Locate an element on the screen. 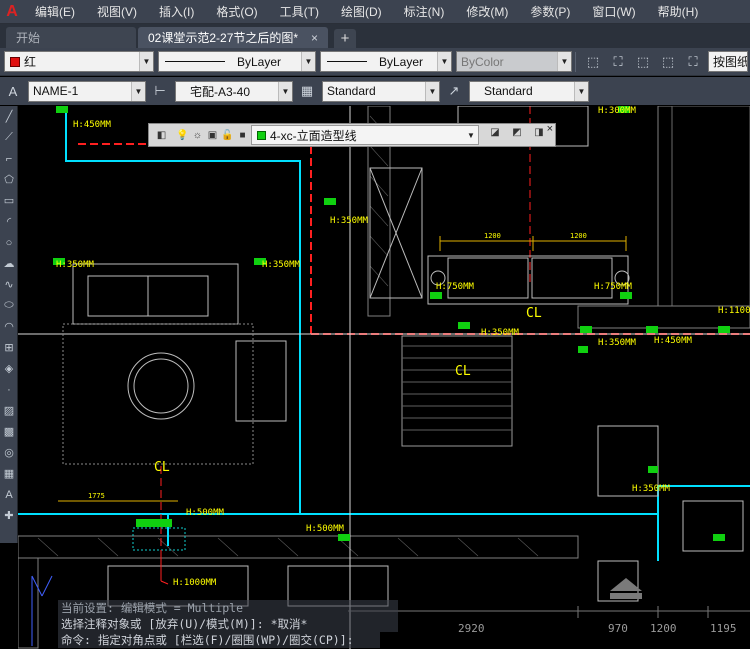 The image size is (750, 649). centerline-label: CL is located at coordinates (463, 371).